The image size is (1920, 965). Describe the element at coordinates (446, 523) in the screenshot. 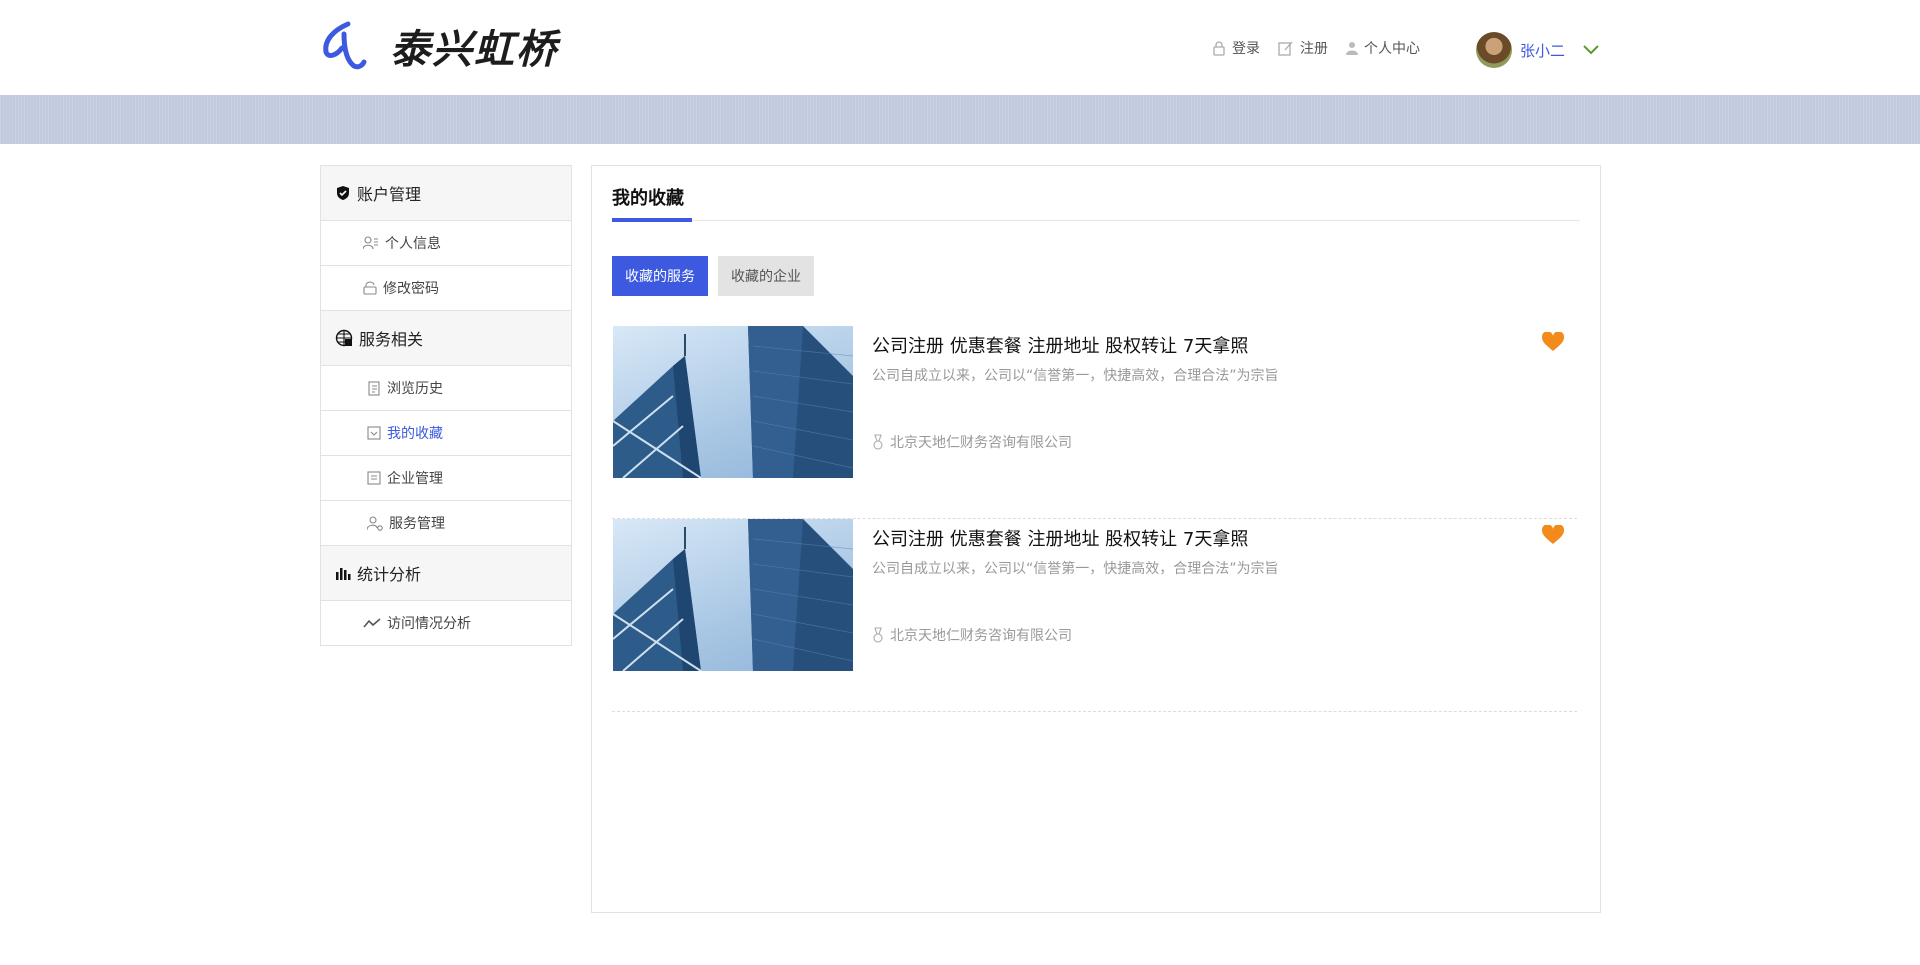

I see `sidebar-item-service-management: 服务管理` at that location.